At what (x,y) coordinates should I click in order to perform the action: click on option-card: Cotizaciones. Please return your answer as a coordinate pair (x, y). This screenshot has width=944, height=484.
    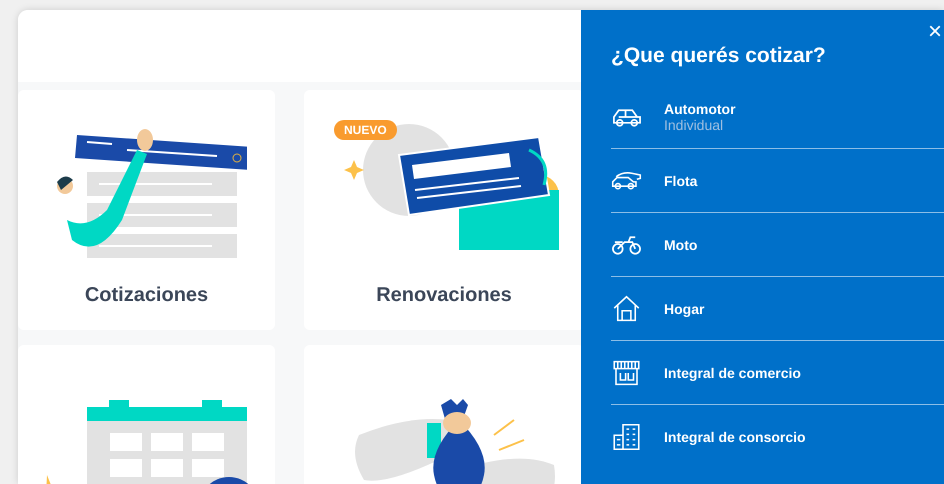
    Looking at the image, I should click on (146, 210).